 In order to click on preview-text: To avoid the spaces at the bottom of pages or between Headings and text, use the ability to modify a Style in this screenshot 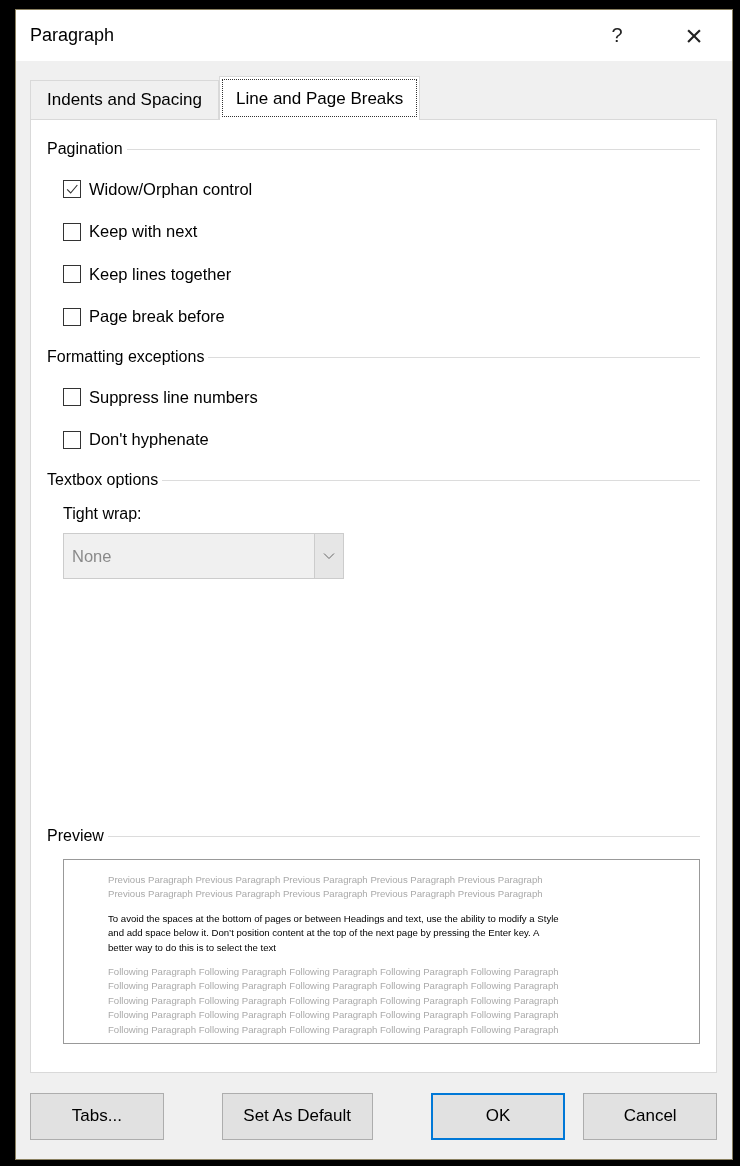, I will do `click(334, 918)`.